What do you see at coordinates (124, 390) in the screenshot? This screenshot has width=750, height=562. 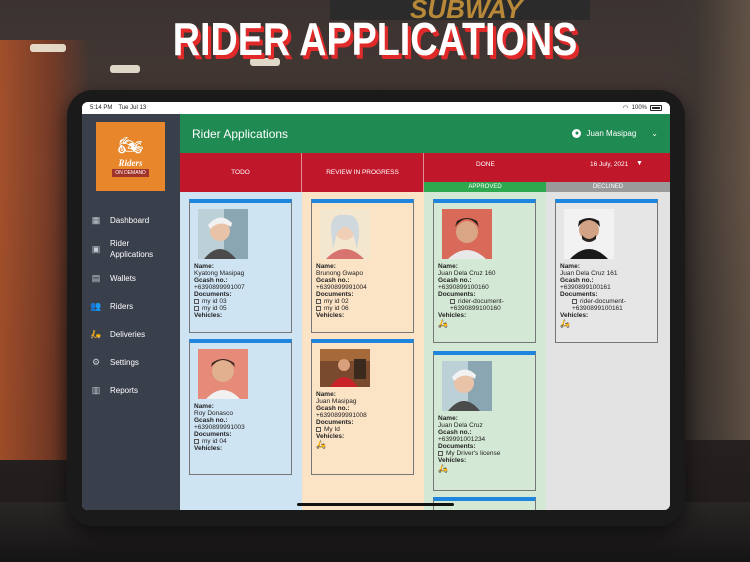 I see `sidebar-item-label: Reports` at bounding box center [124, 390].